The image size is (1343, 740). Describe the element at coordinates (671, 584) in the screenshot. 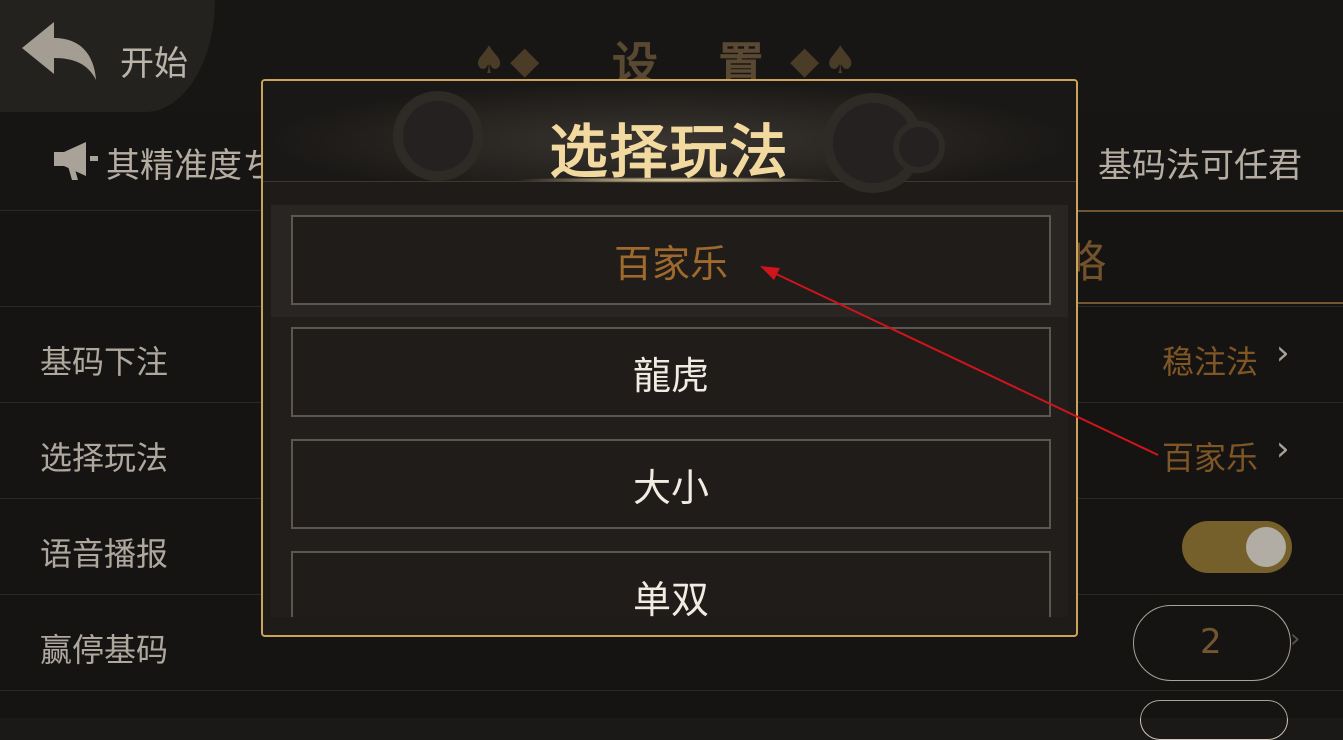

I see `option-odd-even: 单双` at that location.